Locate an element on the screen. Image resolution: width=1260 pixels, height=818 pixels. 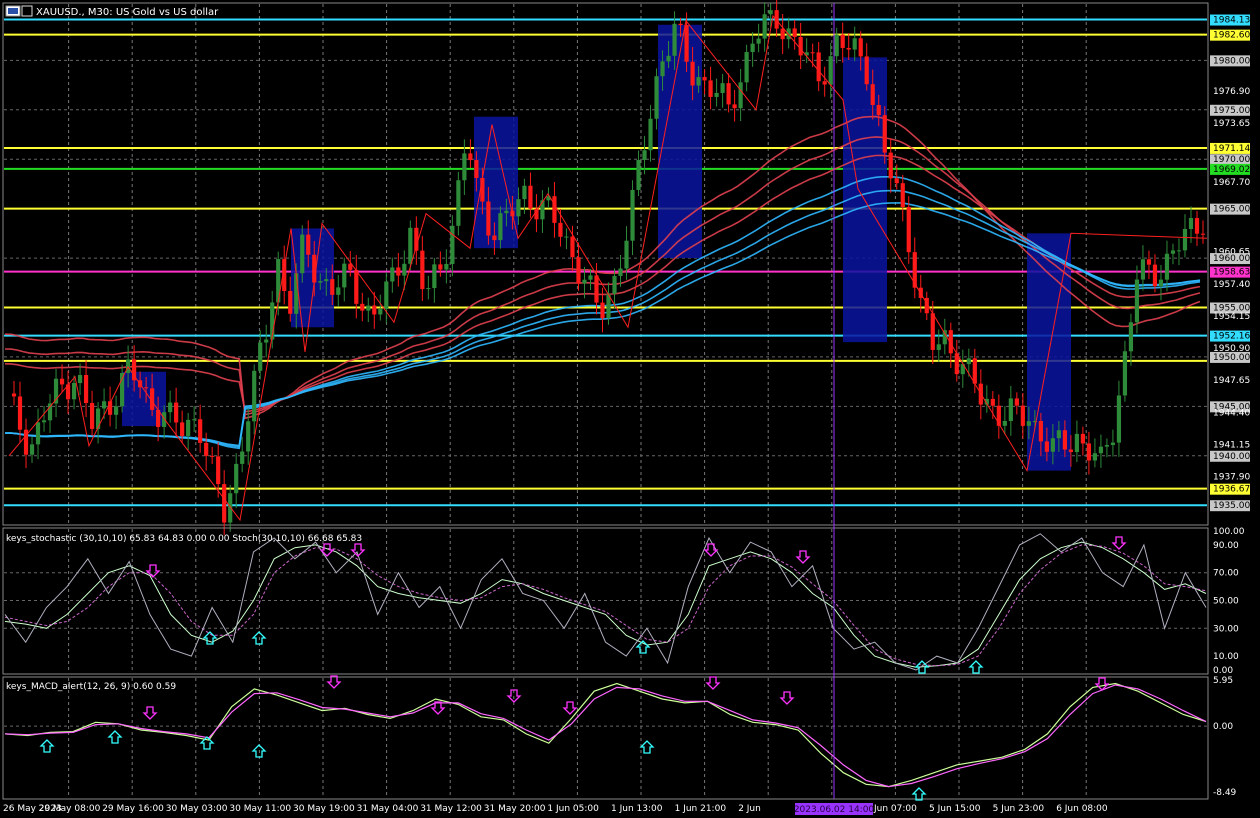
stochastic-tick-label: 50.00 is located at coordinates (1226, 602).